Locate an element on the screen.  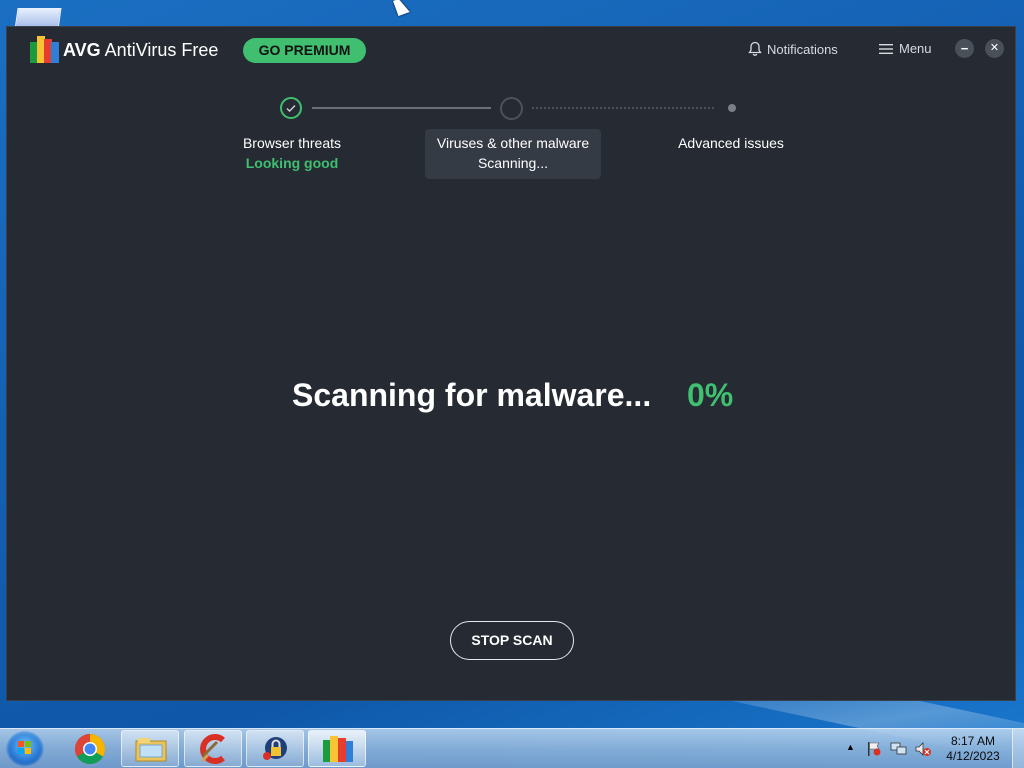
taskbar-ccleaner is located at coordinates (213, 748).